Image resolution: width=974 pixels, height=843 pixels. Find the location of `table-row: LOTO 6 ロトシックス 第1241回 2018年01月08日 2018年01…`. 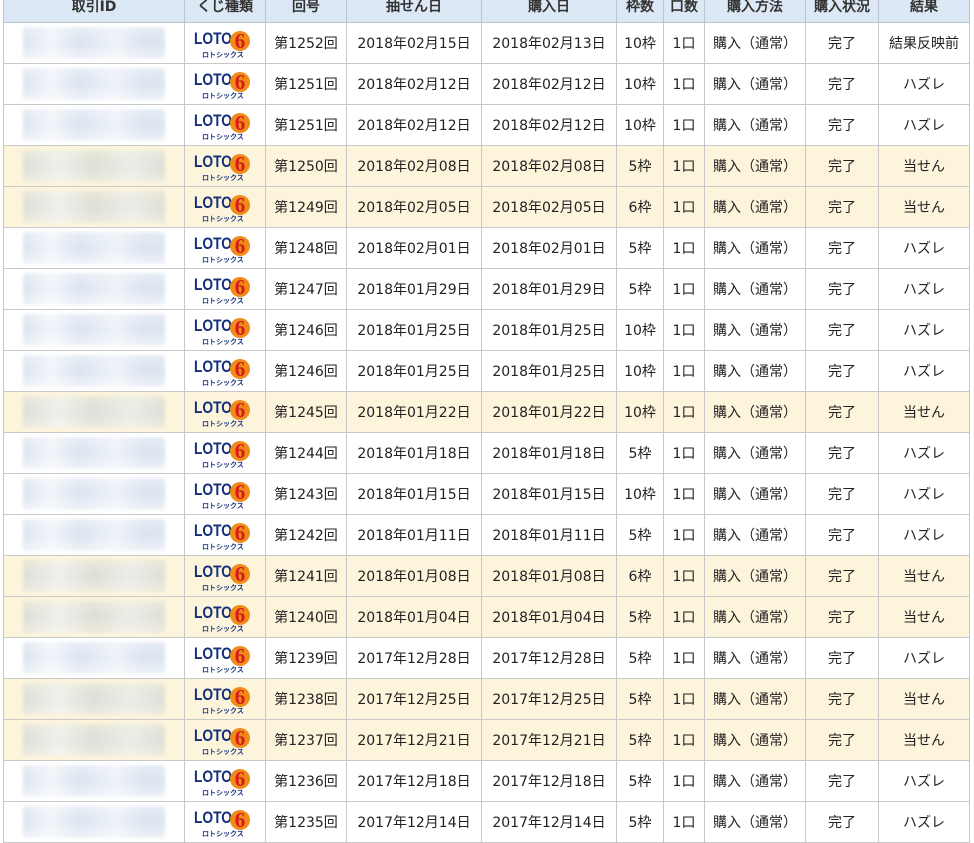

table-row: LOTO 6 ロトシックス 第1241回 2018年01月08日 2018年01… is located at coordinates (486, 576).